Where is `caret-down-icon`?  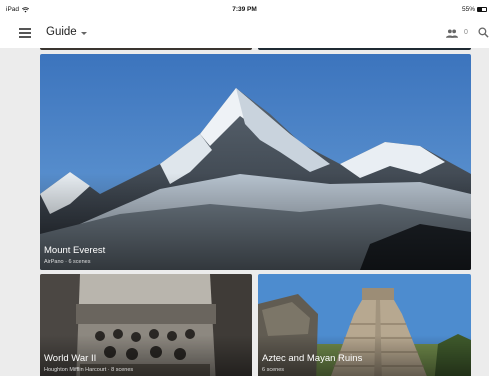 caret-down-icon is located at coordinates (83, 33).